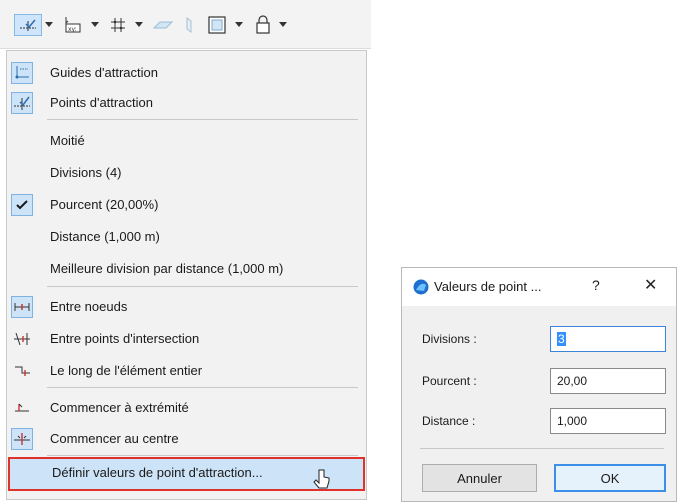 The height and width of the screenshot is (502, 677). What do you see at coordinates (22, 408) in the screenshot?
I see `start-end-icon` at bounding box center [22, 408].